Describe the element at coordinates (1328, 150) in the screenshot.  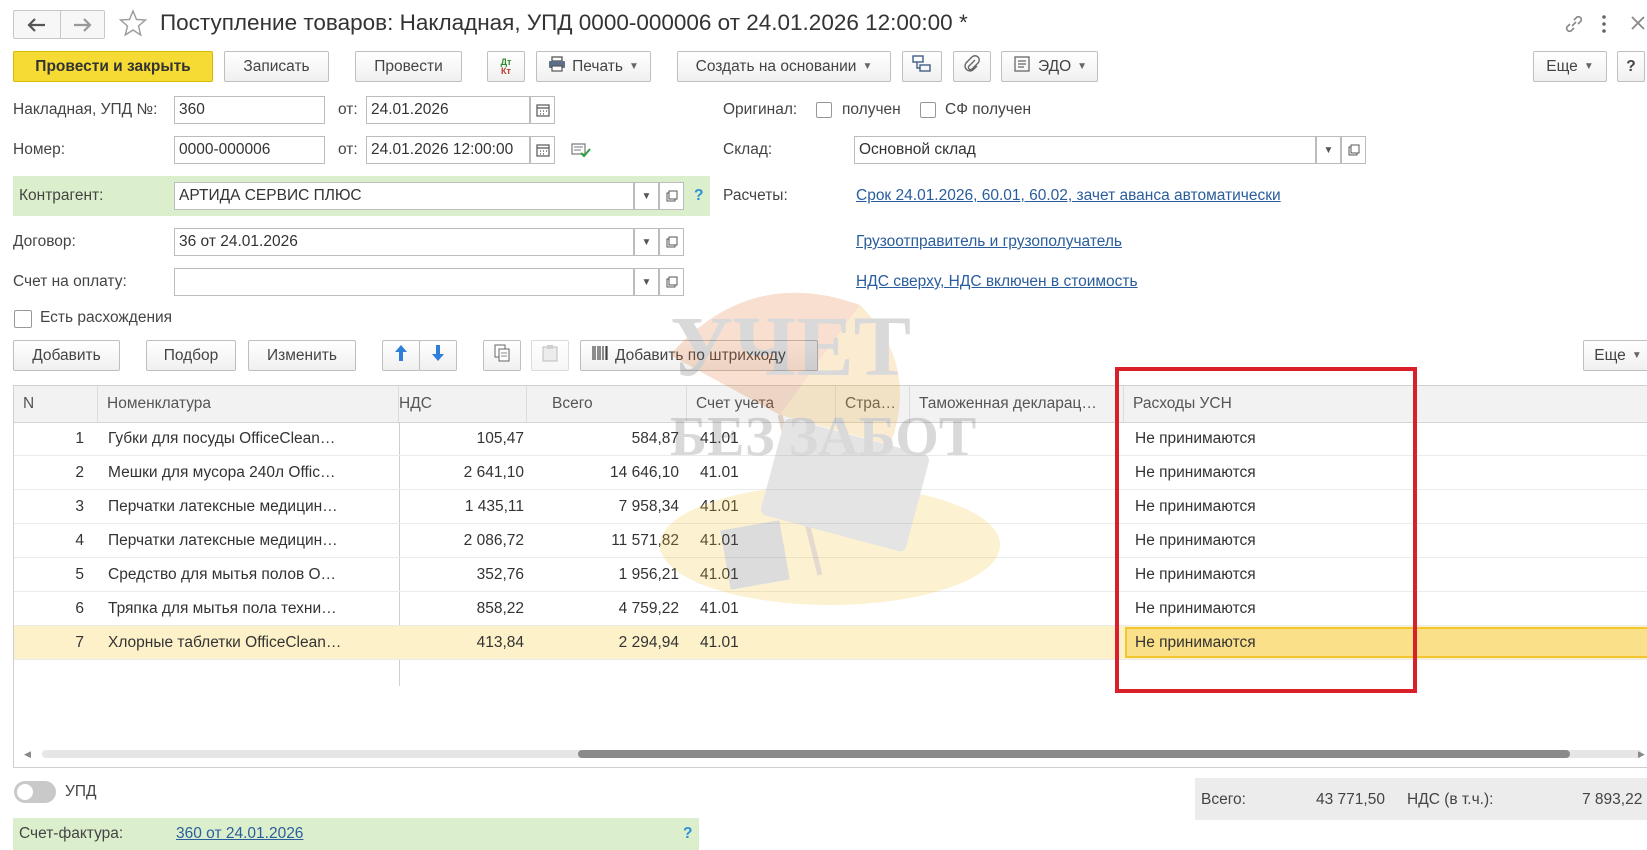
I see `warehouse-dropdown-icon: ▼` at that location.